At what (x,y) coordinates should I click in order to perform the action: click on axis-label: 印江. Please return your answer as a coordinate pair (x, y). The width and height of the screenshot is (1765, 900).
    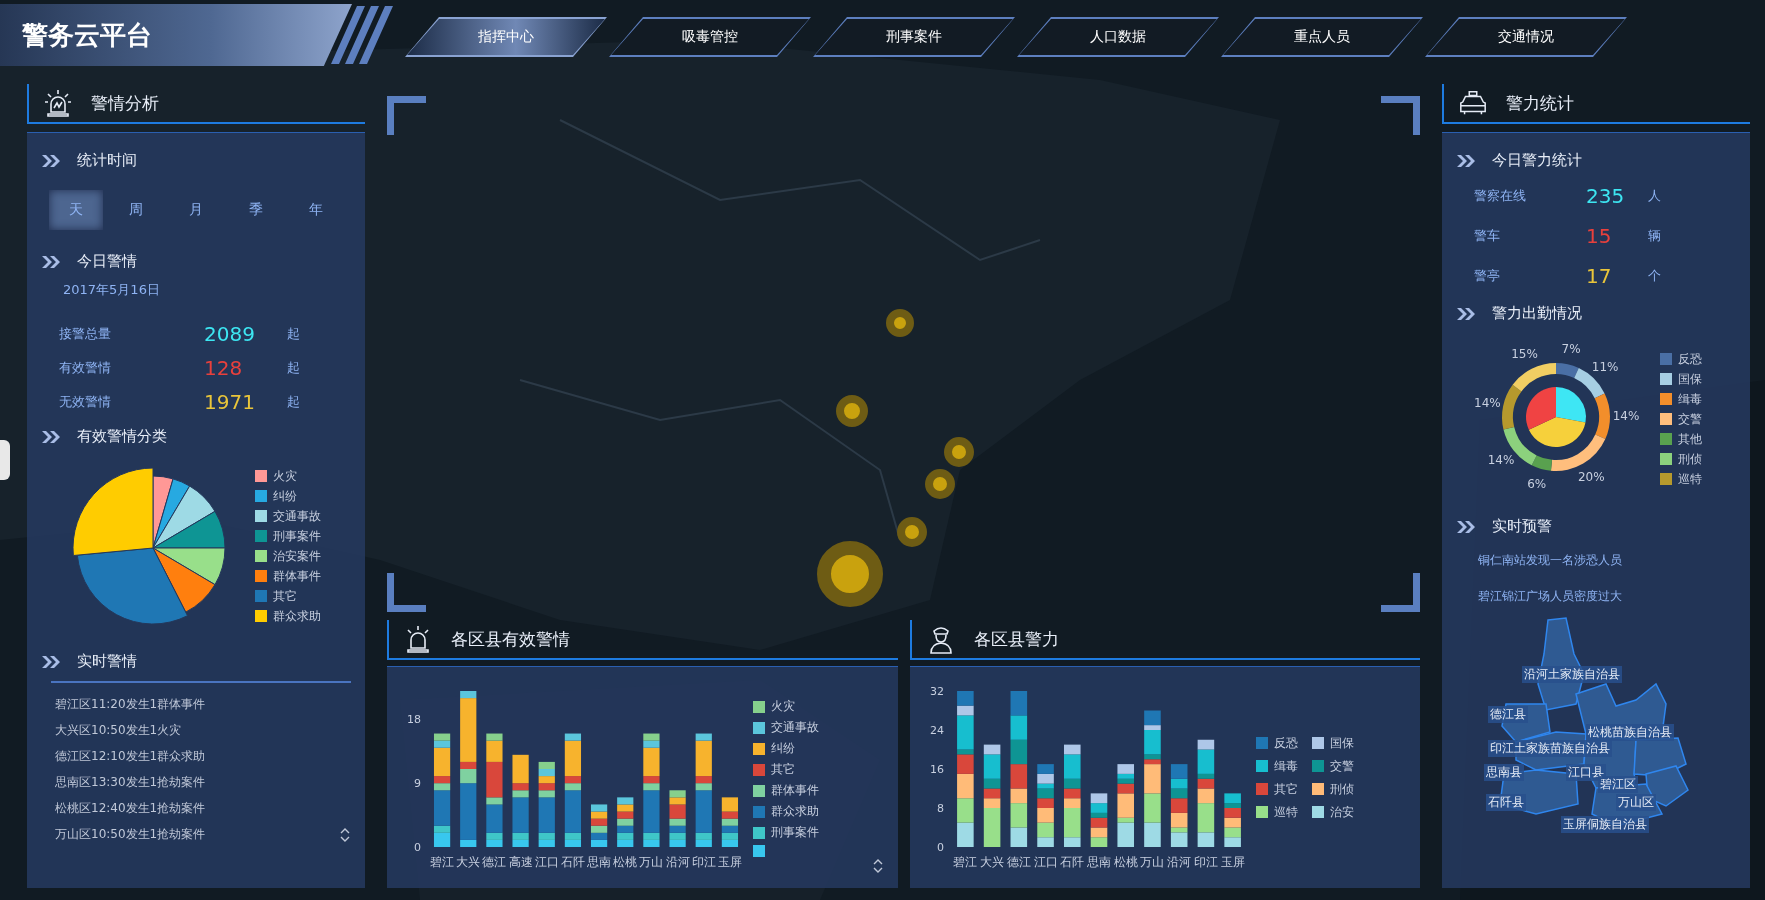
    Looking at the image, I should click on (1205, 861).